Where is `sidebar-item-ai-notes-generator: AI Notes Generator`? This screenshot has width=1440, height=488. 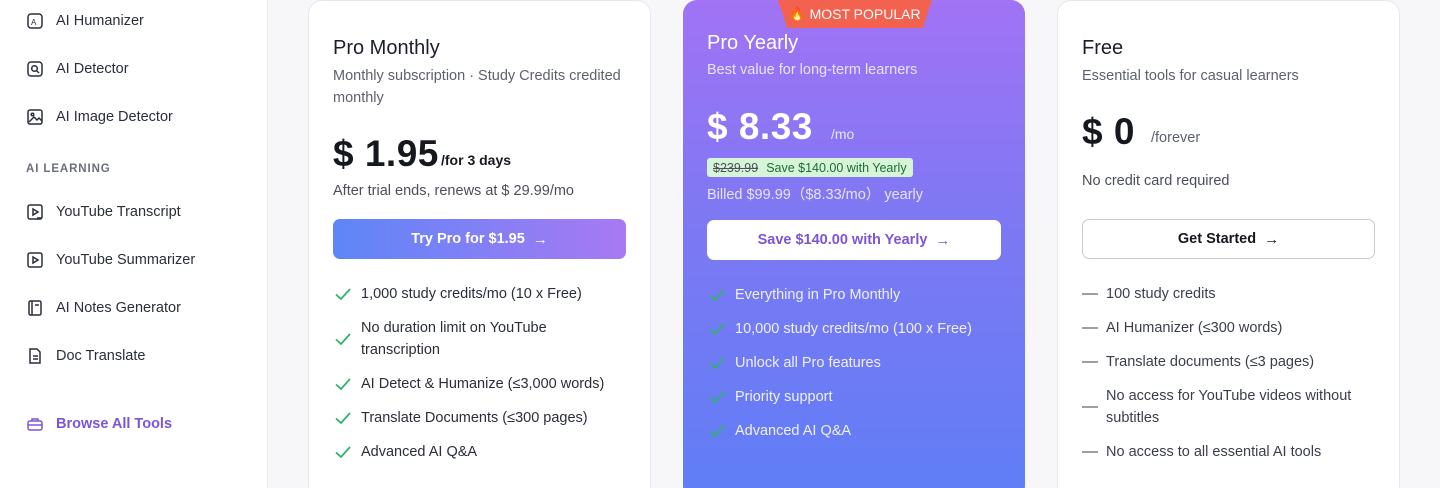 sidebar-item-ai-notes-generator: AI Notes Generator is located at coordinates (103, 308).